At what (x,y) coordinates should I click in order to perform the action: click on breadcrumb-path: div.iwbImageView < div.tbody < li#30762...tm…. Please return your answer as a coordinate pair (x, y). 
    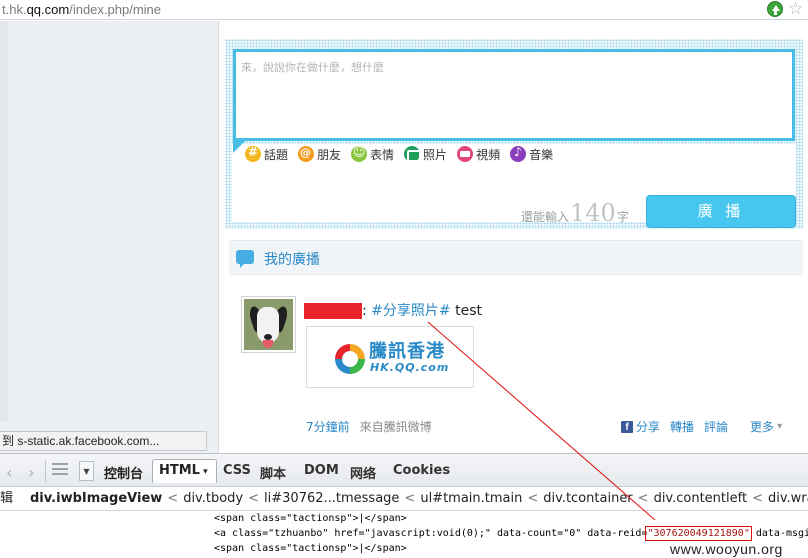
    Looking at the image, I should click on (419, 498).